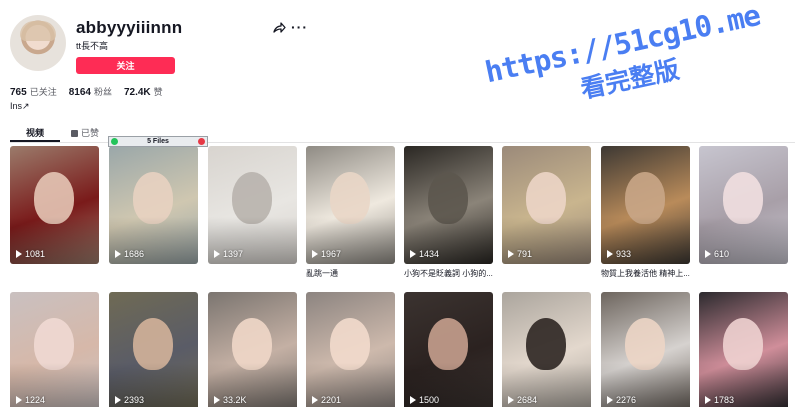  I want to click on follow-button: 关注, so click(125, 65).